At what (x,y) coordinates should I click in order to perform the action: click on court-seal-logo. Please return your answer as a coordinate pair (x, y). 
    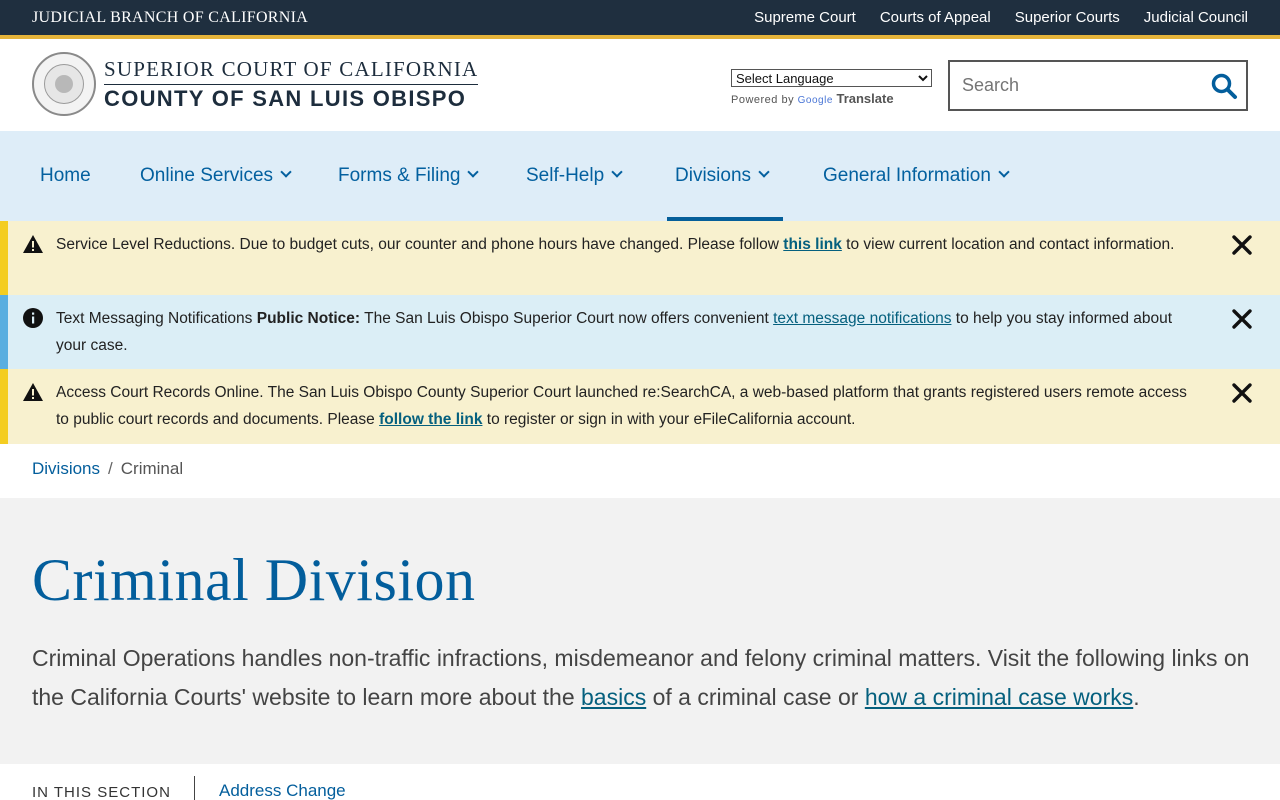
    Looking at the image, I should click on (64, 84).